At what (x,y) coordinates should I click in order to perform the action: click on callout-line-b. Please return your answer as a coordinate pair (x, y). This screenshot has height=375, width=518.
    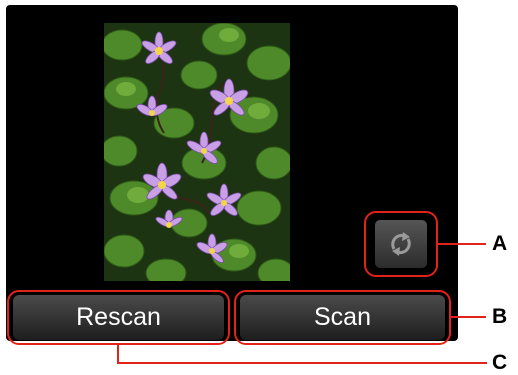
    Looking at the image, I should click on (468, 317).